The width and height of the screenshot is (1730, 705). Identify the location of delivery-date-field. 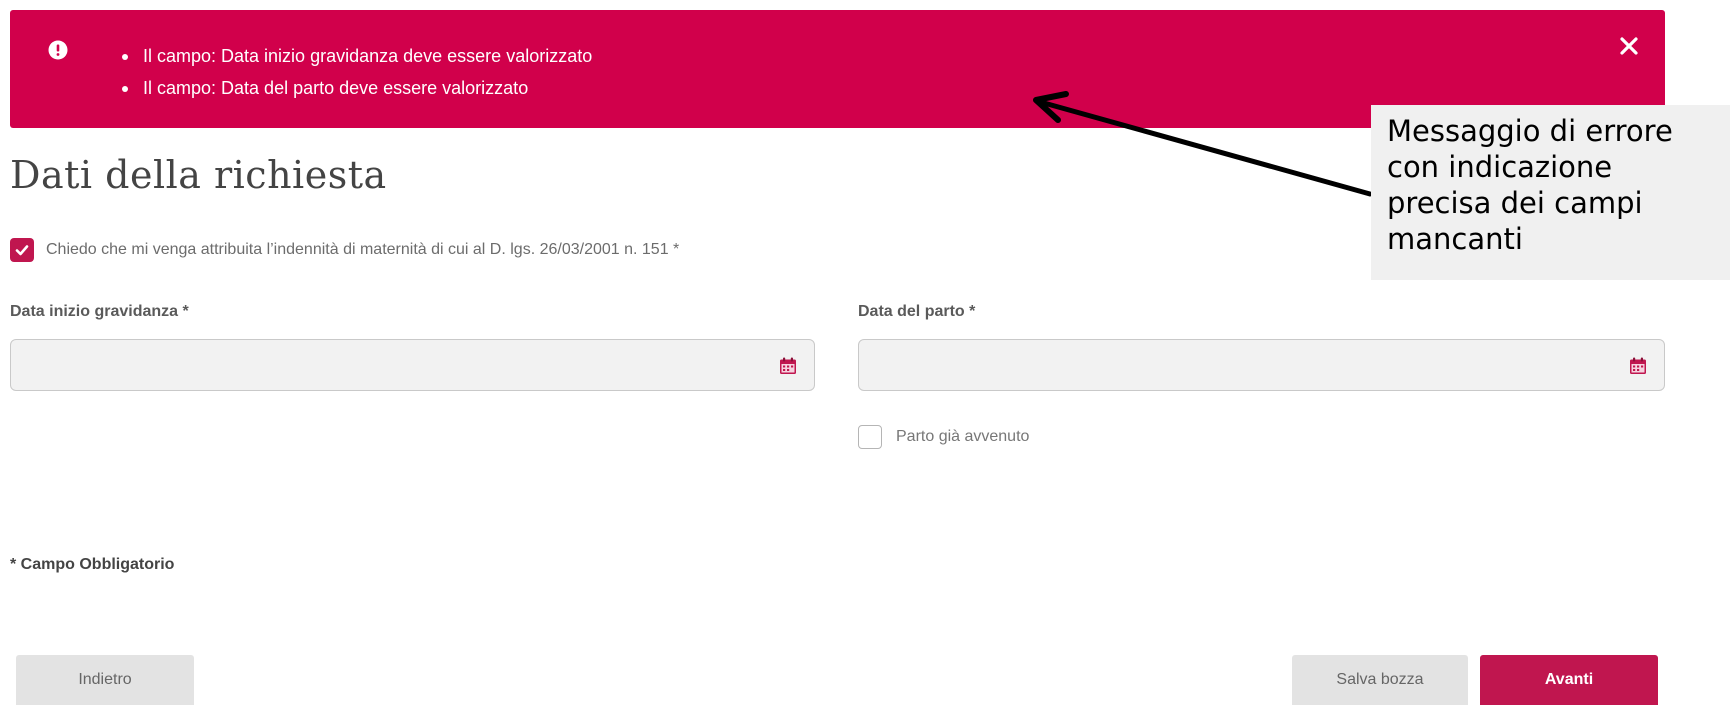
(1261, 365).